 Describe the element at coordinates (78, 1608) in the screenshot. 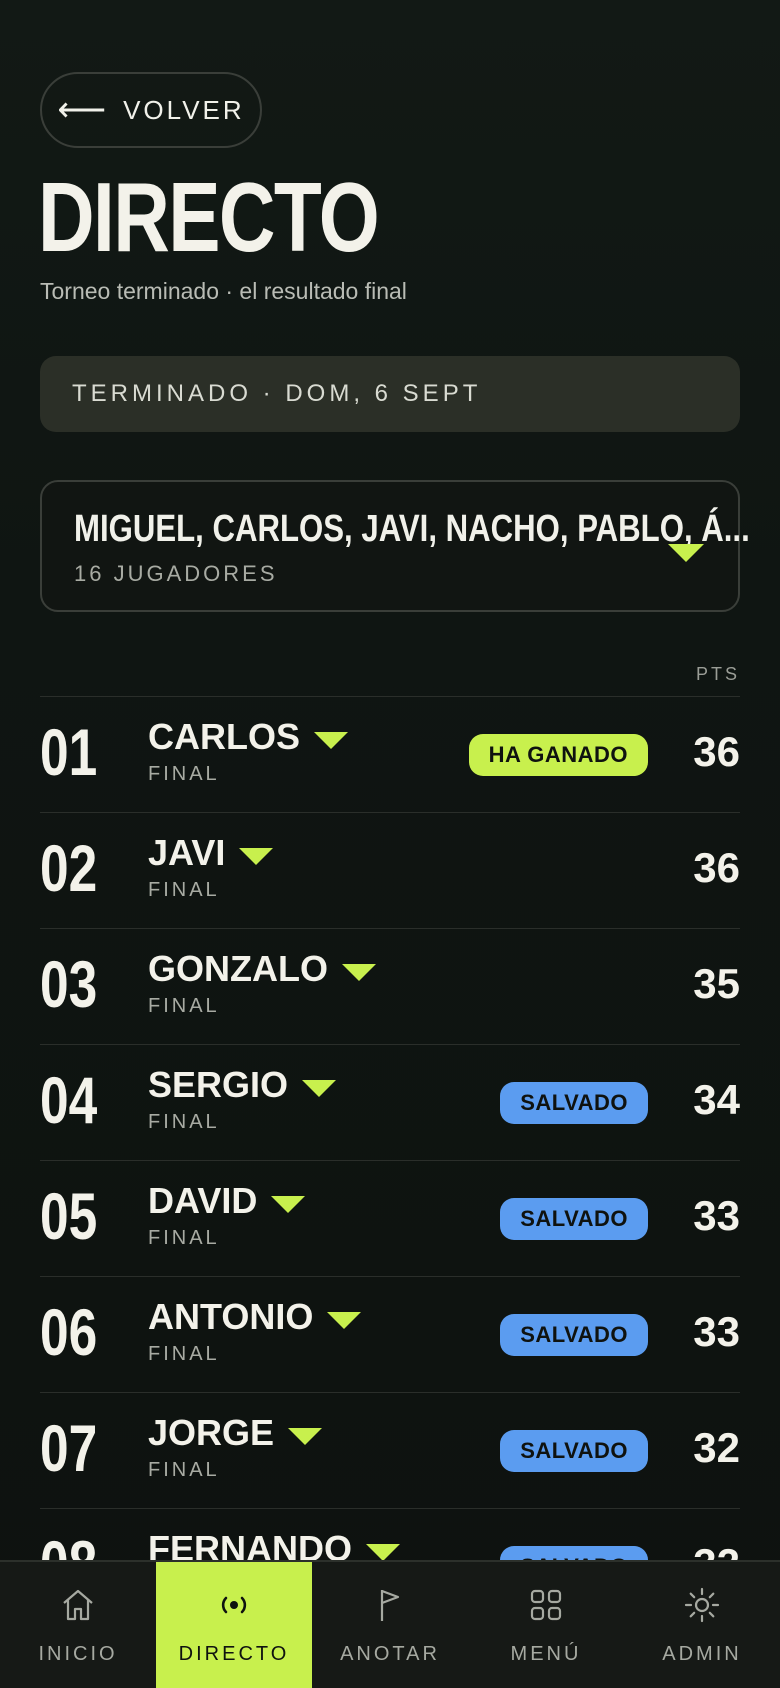

I see `home-icon` at that location.